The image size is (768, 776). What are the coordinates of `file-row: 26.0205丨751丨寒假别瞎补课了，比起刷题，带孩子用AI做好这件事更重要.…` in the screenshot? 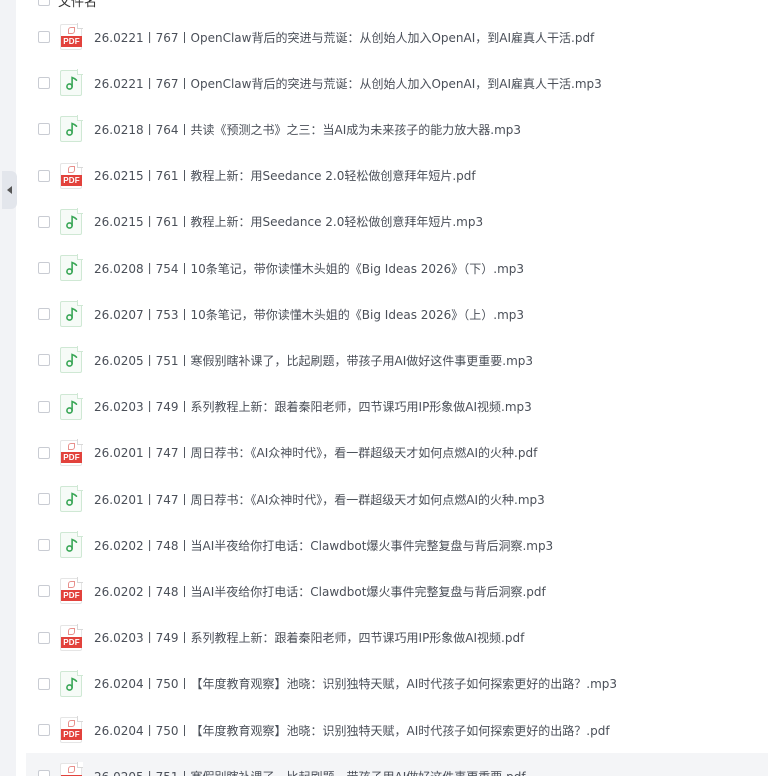 It's located at (397, 360).